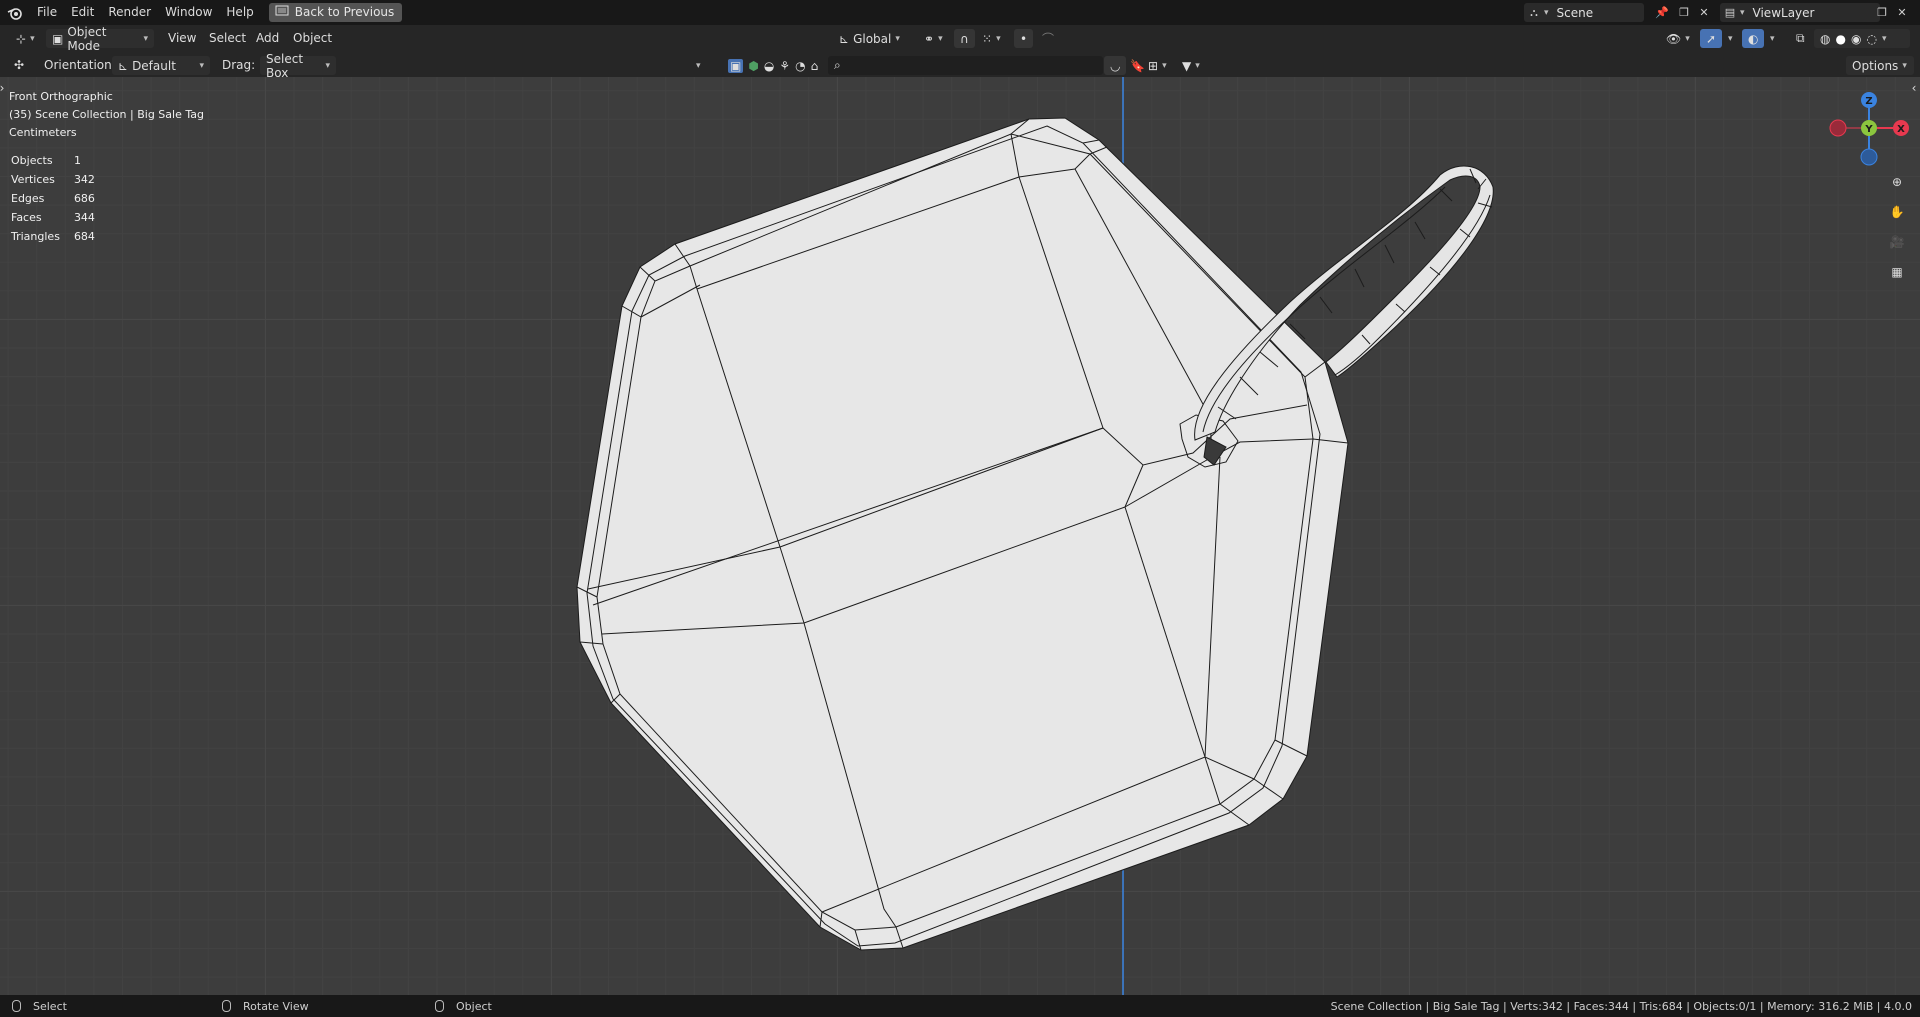  What do you see at coordinates (267, 38) in the screenshot?
I see `add-menu: Add` at bounding box center [267, 38].